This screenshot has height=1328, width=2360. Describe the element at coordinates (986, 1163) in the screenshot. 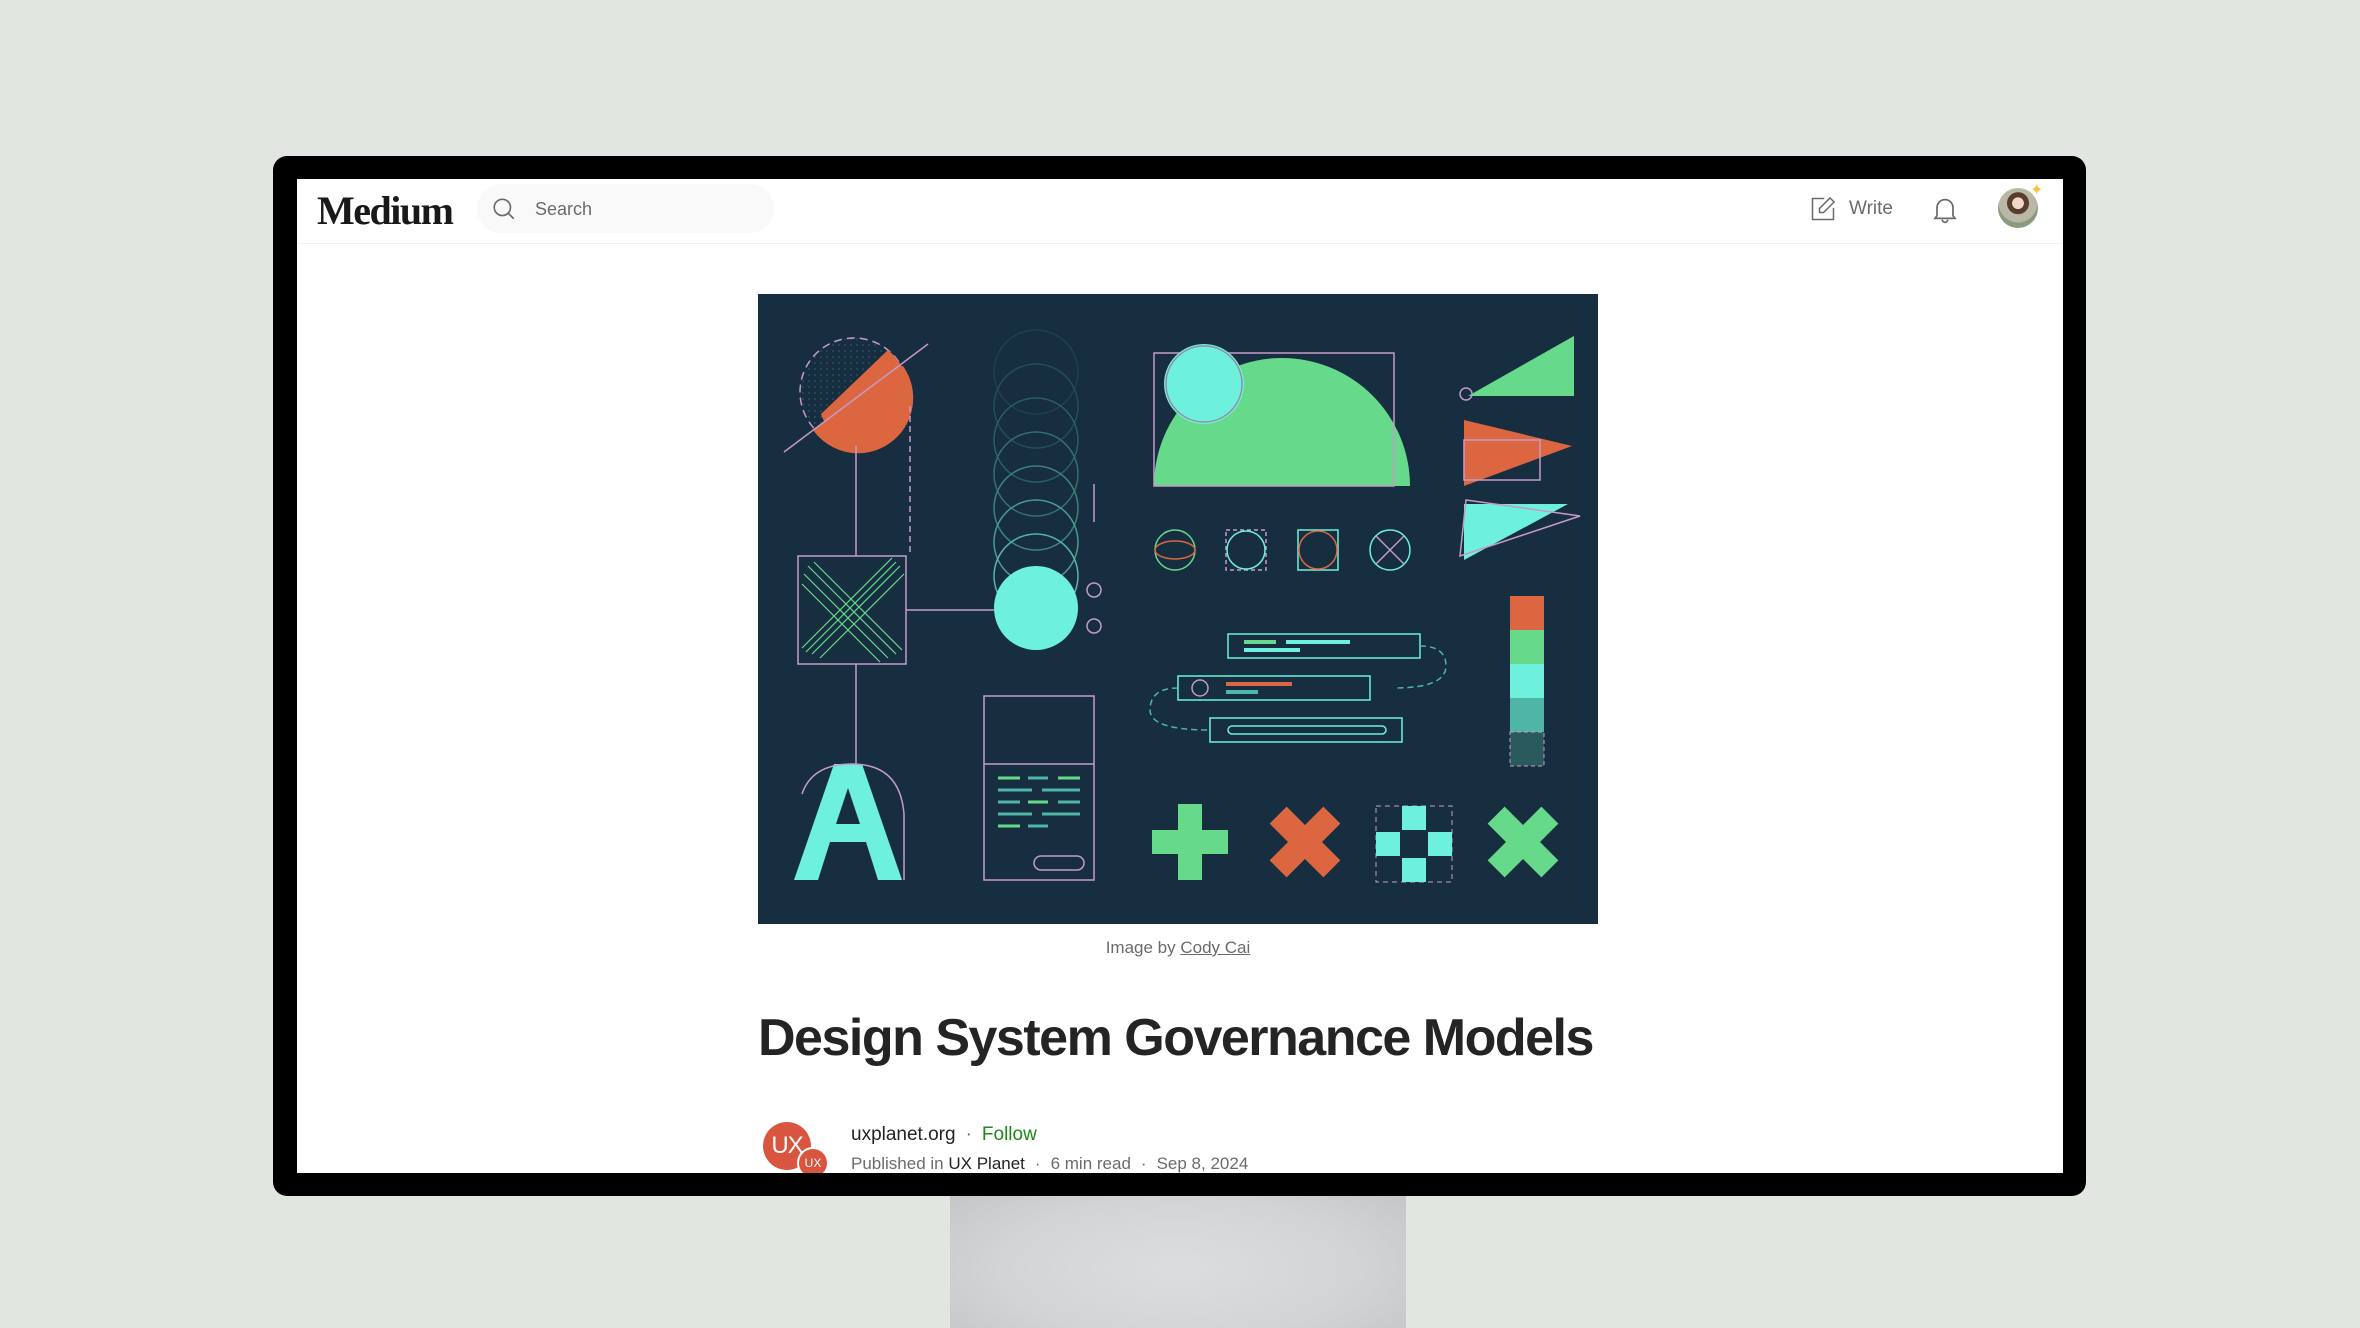

I see `publication-link: UX Planet` at that location.